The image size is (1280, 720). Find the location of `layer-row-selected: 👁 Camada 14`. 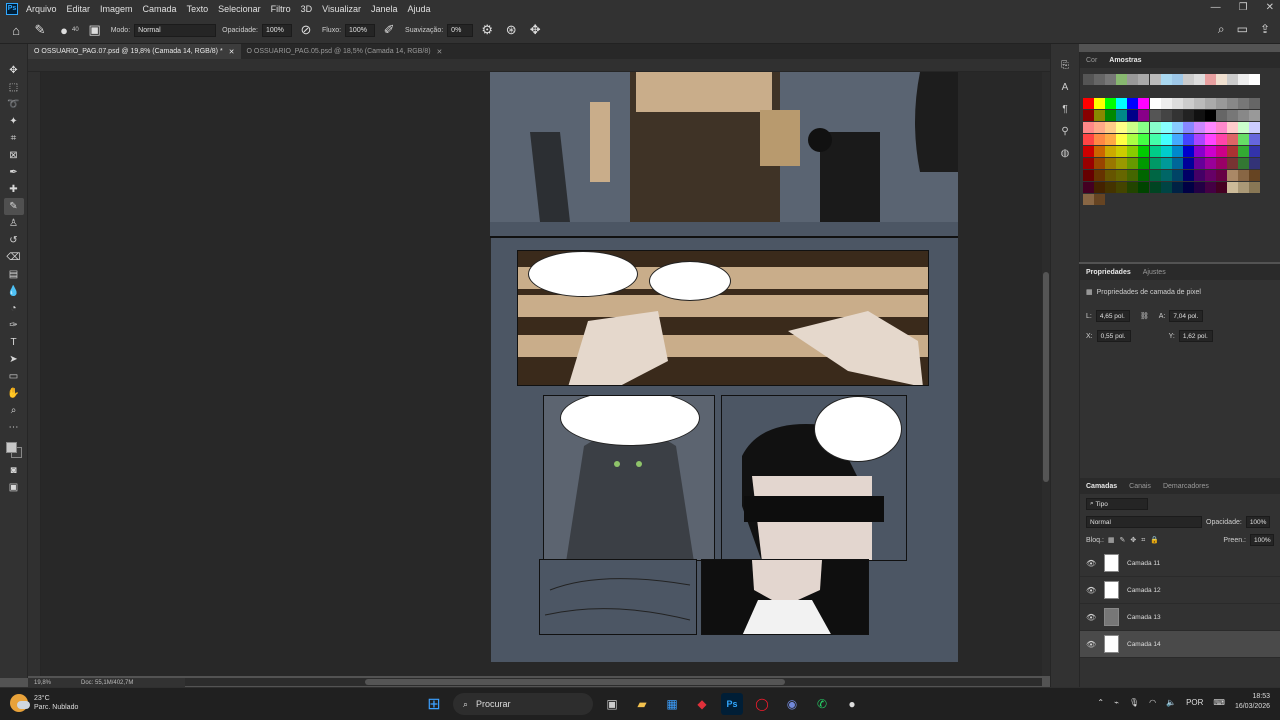

layer-row-selected: 👁 Camada 14 is located at coordinates (1180, 644).